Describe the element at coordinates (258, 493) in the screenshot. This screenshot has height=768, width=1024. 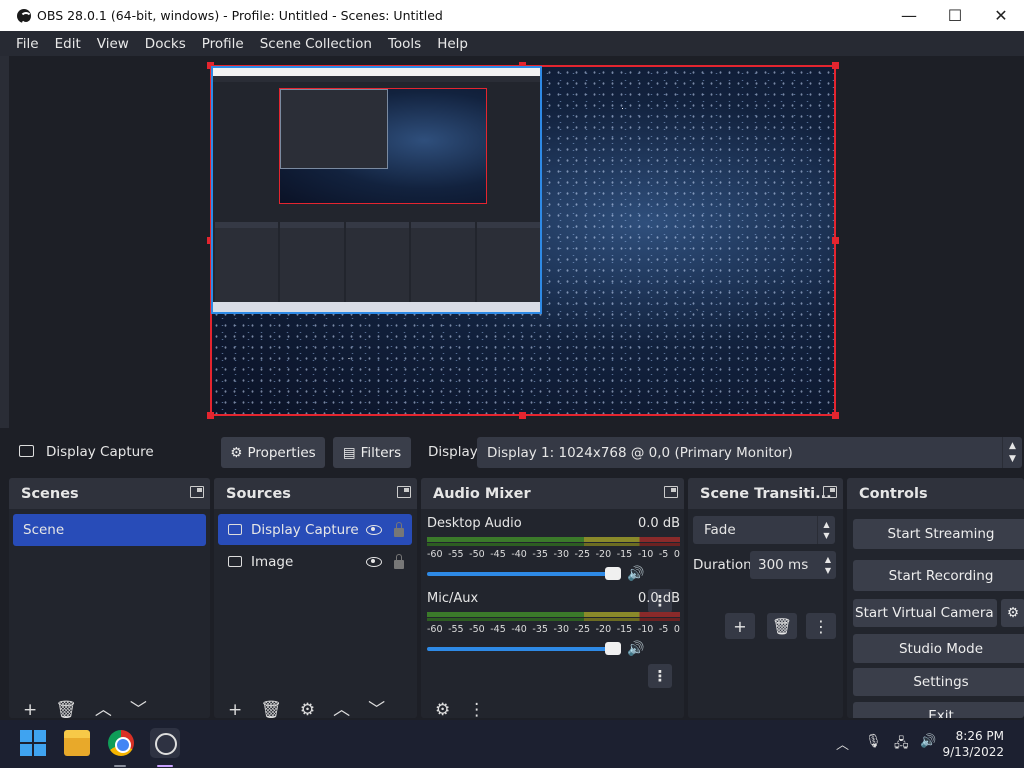
I see `sources-title: Sources` at that location.